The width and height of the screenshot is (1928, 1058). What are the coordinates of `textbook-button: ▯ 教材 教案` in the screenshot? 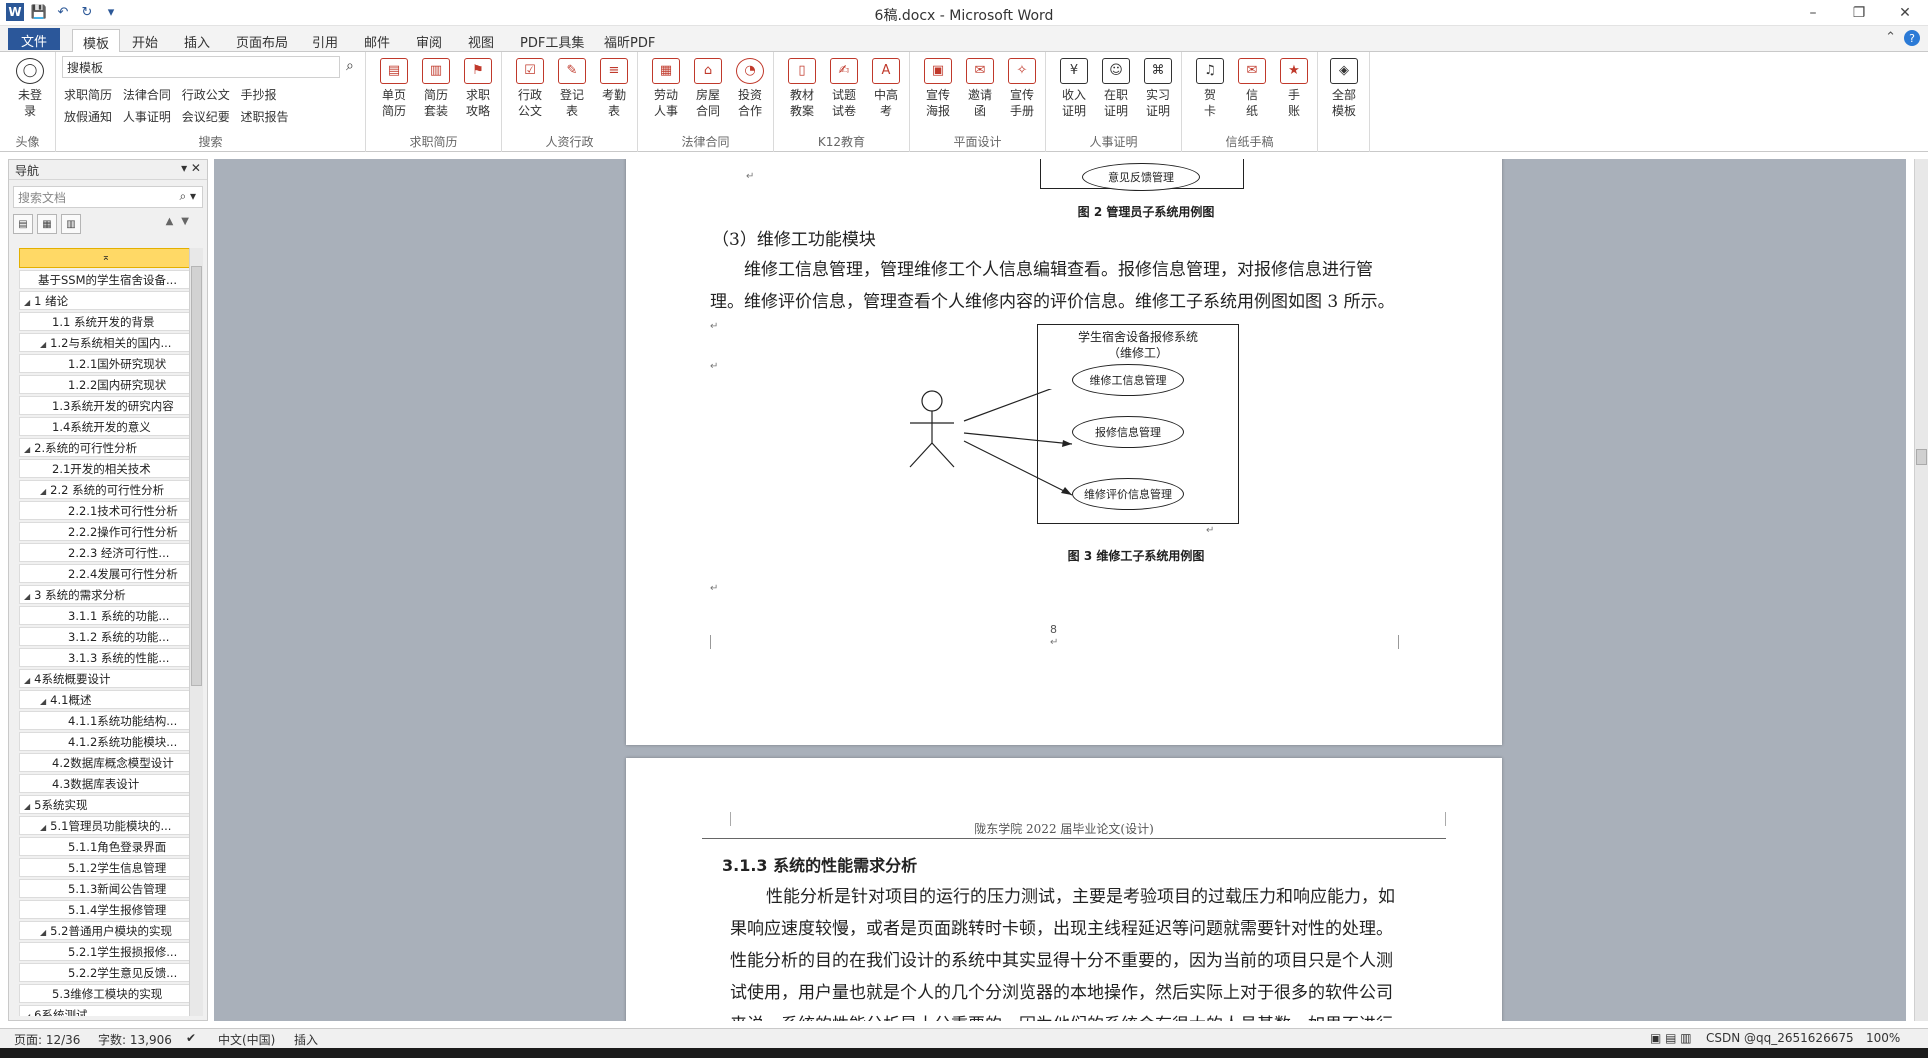 It's located at (802, 88).